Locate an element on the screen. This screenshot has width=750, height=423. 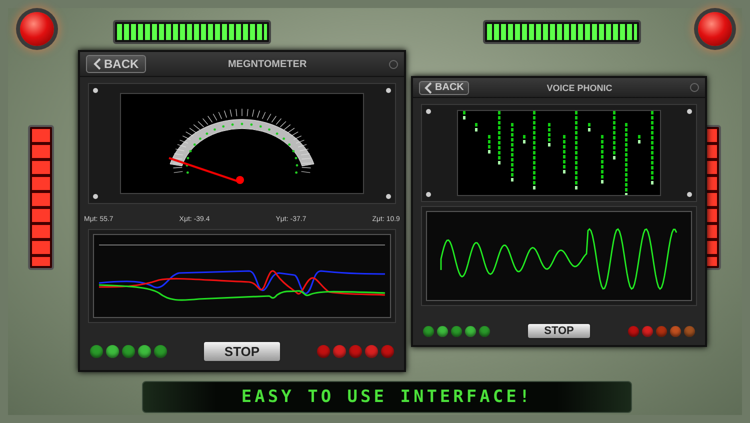
banner-text: EASY TO USE INTERFACE! is located at coordinates (387, 397).